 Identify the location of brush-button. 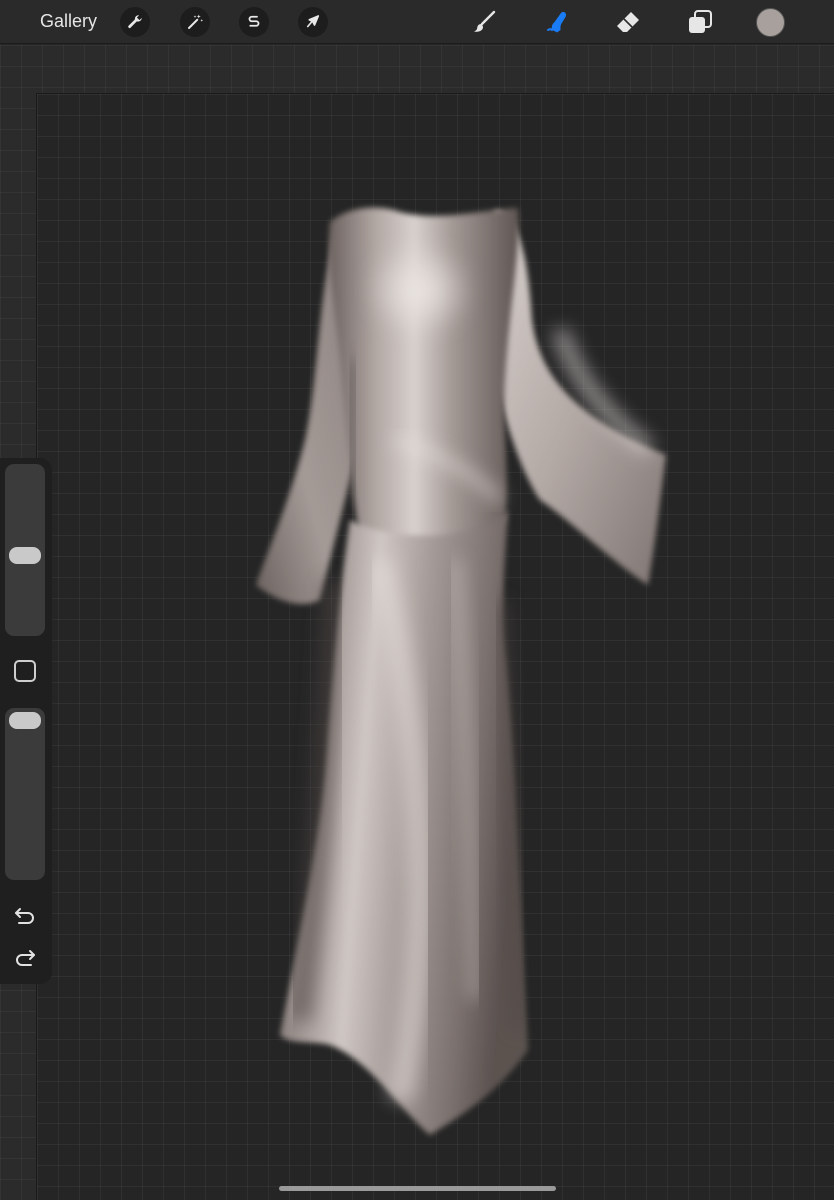
(484, 22).